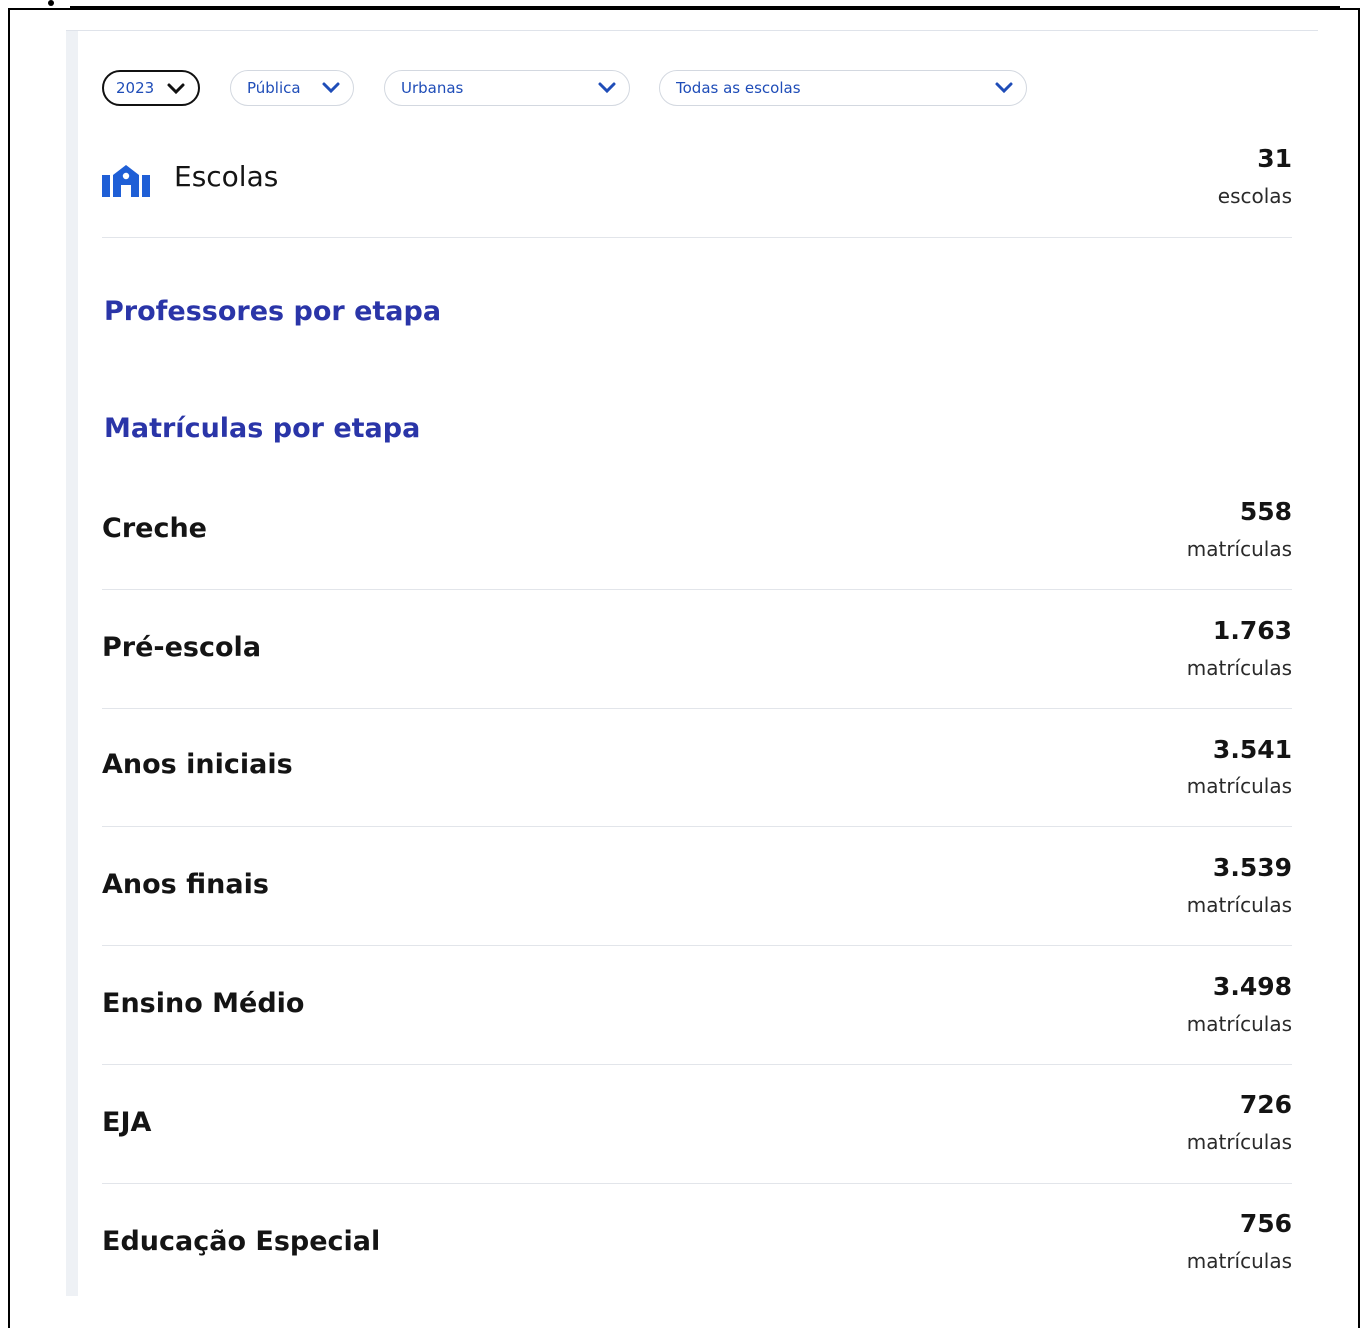  I want to click on enrollments-section-title: Matrículas por etapa, so click(262, 428).